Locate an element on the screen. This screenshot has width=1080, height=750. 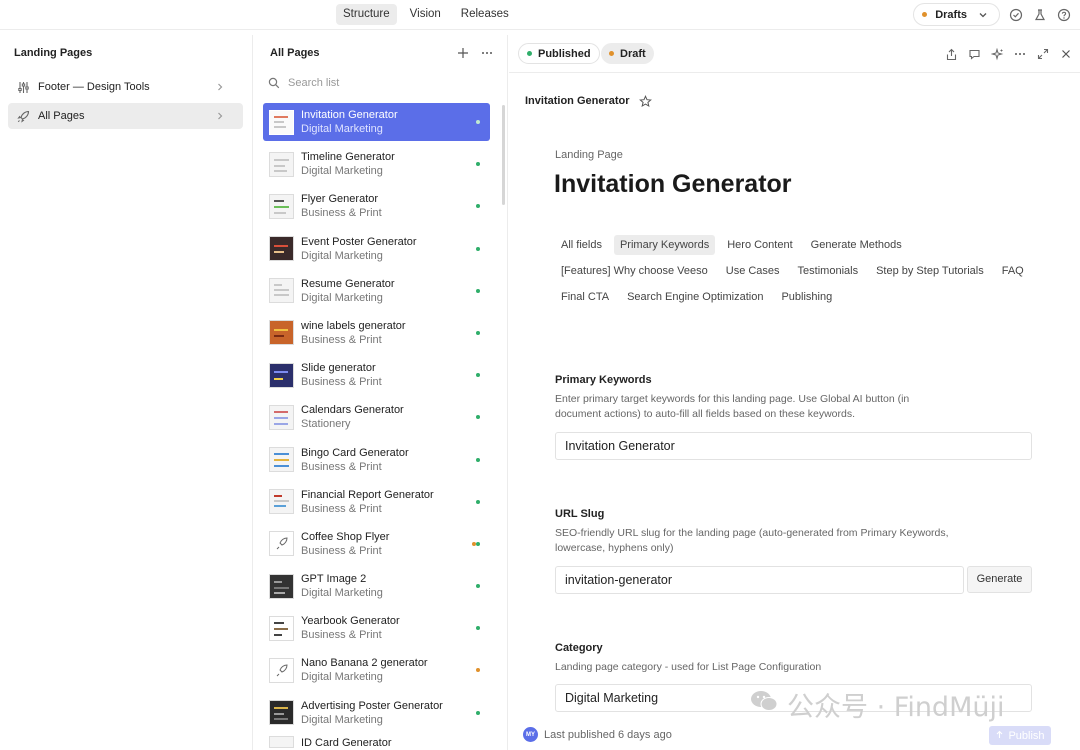
ai-sparkle-icon is located at coordinates (997, 54).